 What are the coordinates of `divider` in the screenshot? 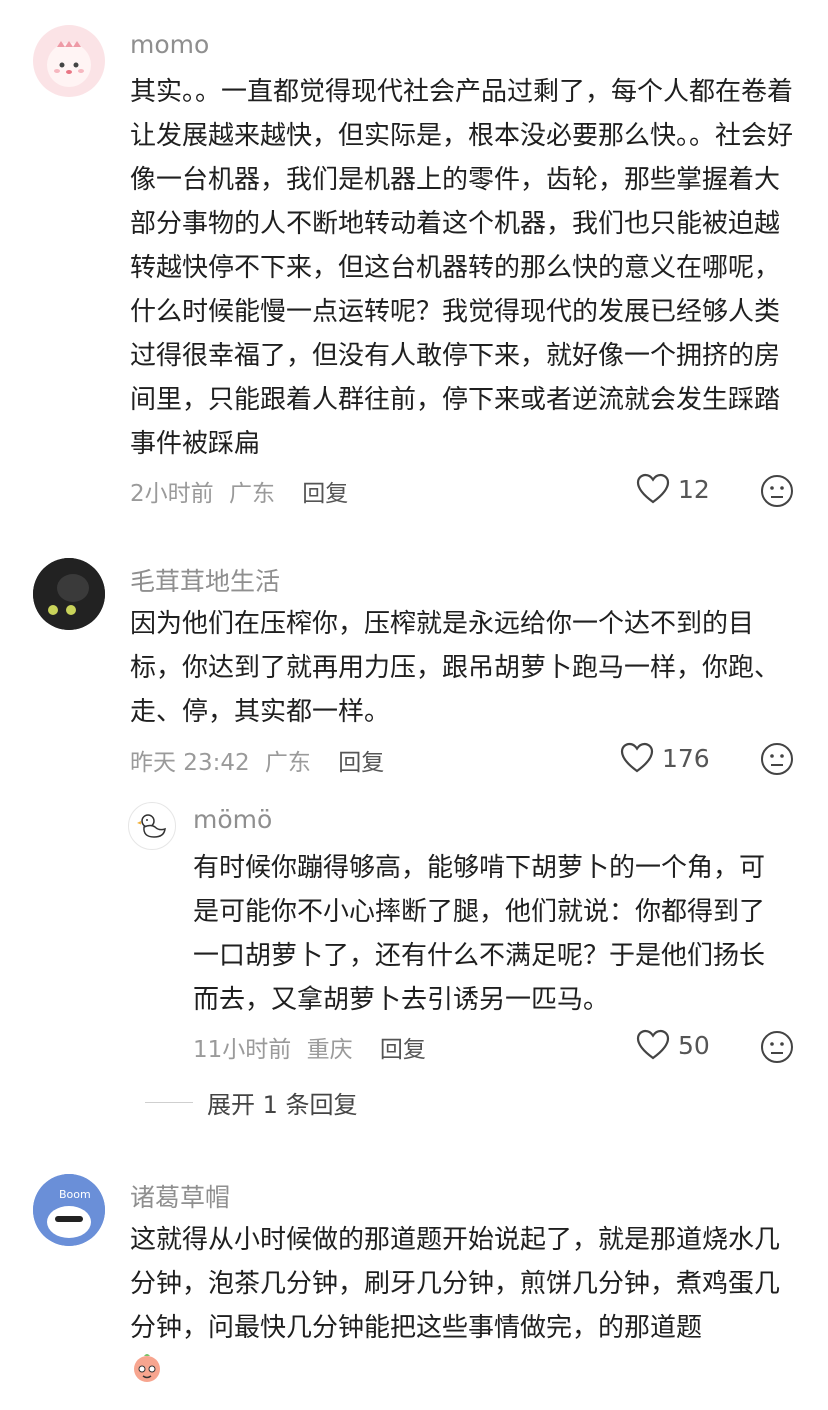 It's located at (169, 1102).